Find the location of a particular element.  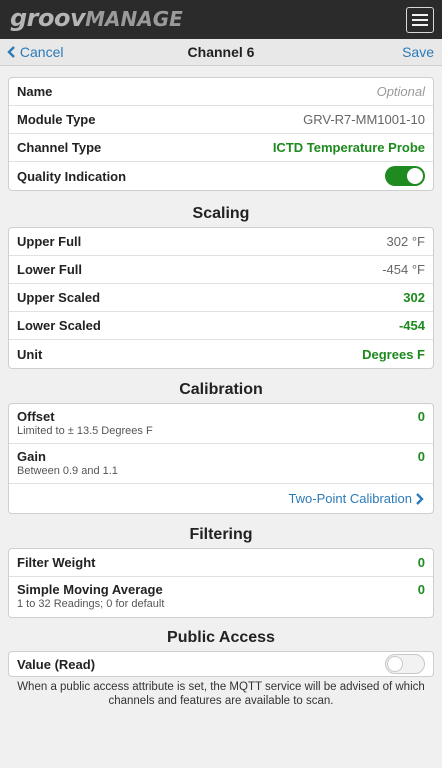

upper-full-row: Upper Full 302 °F is located at coordinates (221, 242).